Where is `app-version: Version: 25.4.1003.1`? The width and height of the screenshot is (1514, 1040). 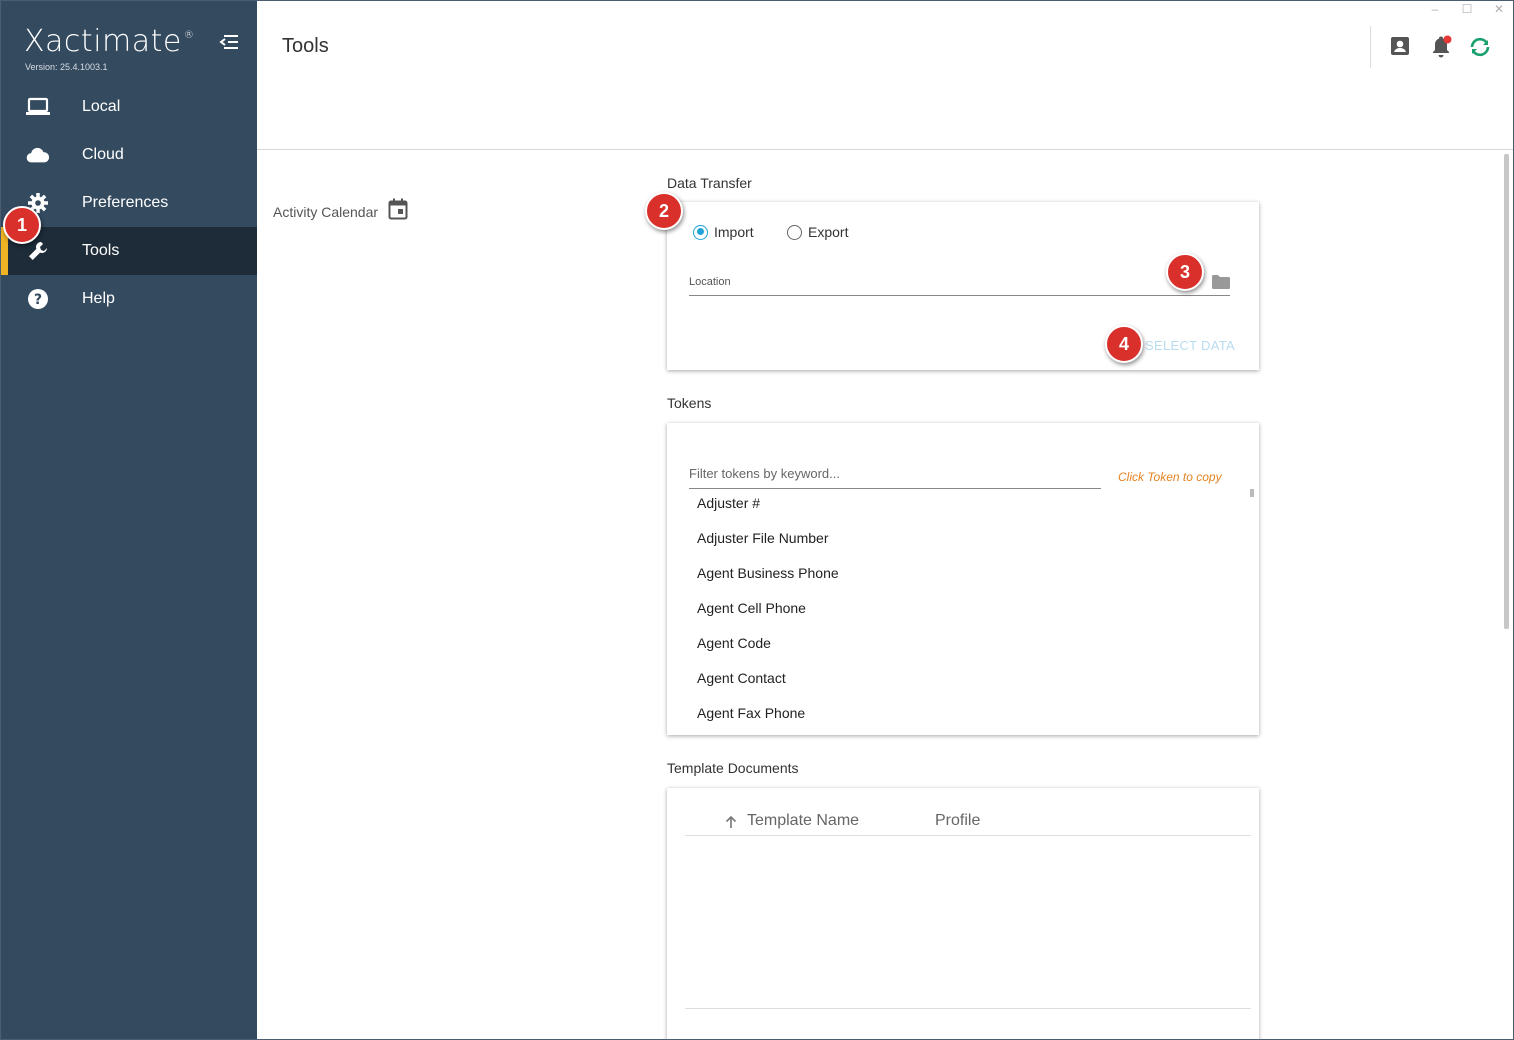
app-version: Version: 25.4.1003.1 is located at coordinates (66, 67).